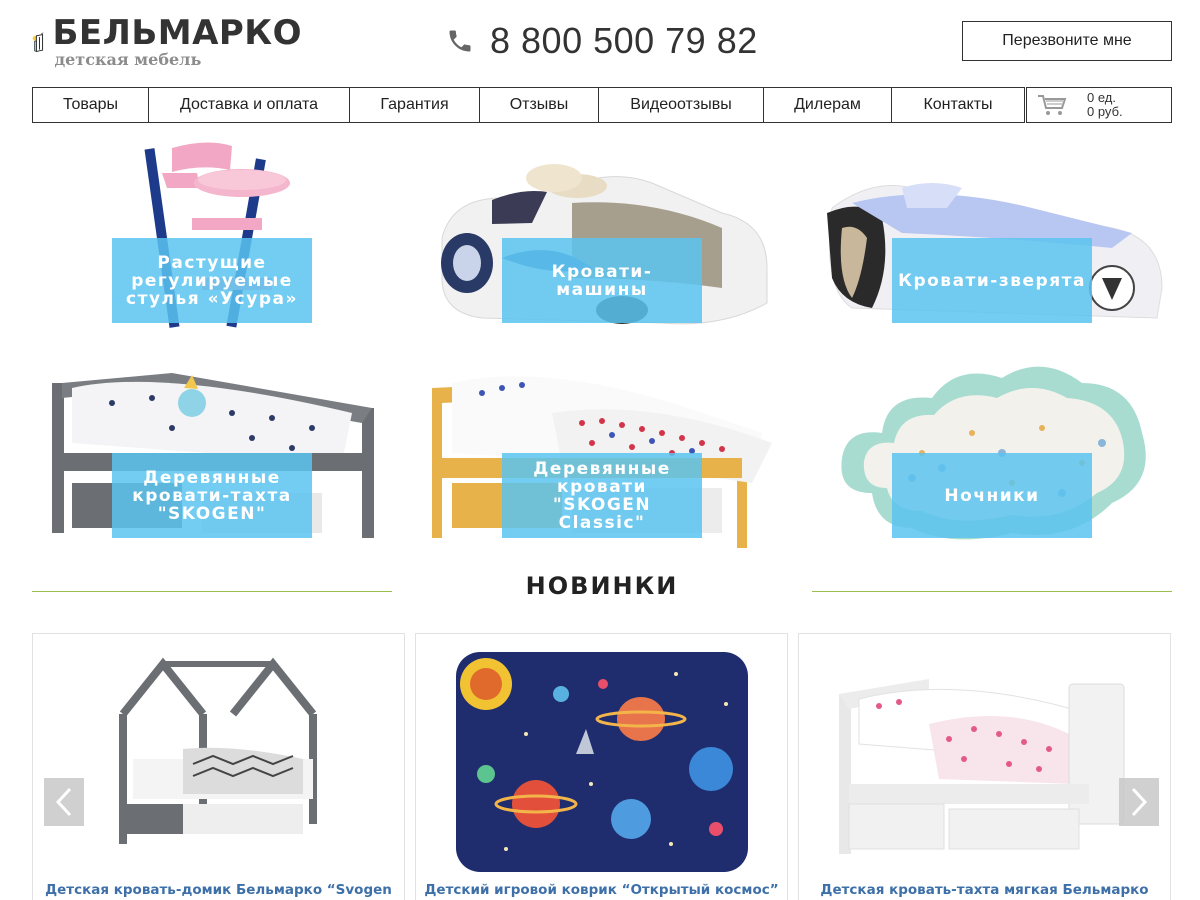 Image resolution: width=1200 pixels, height=900 pixels. I want to click on phone-block: 8 800 500 79 82, so click(602, 41).